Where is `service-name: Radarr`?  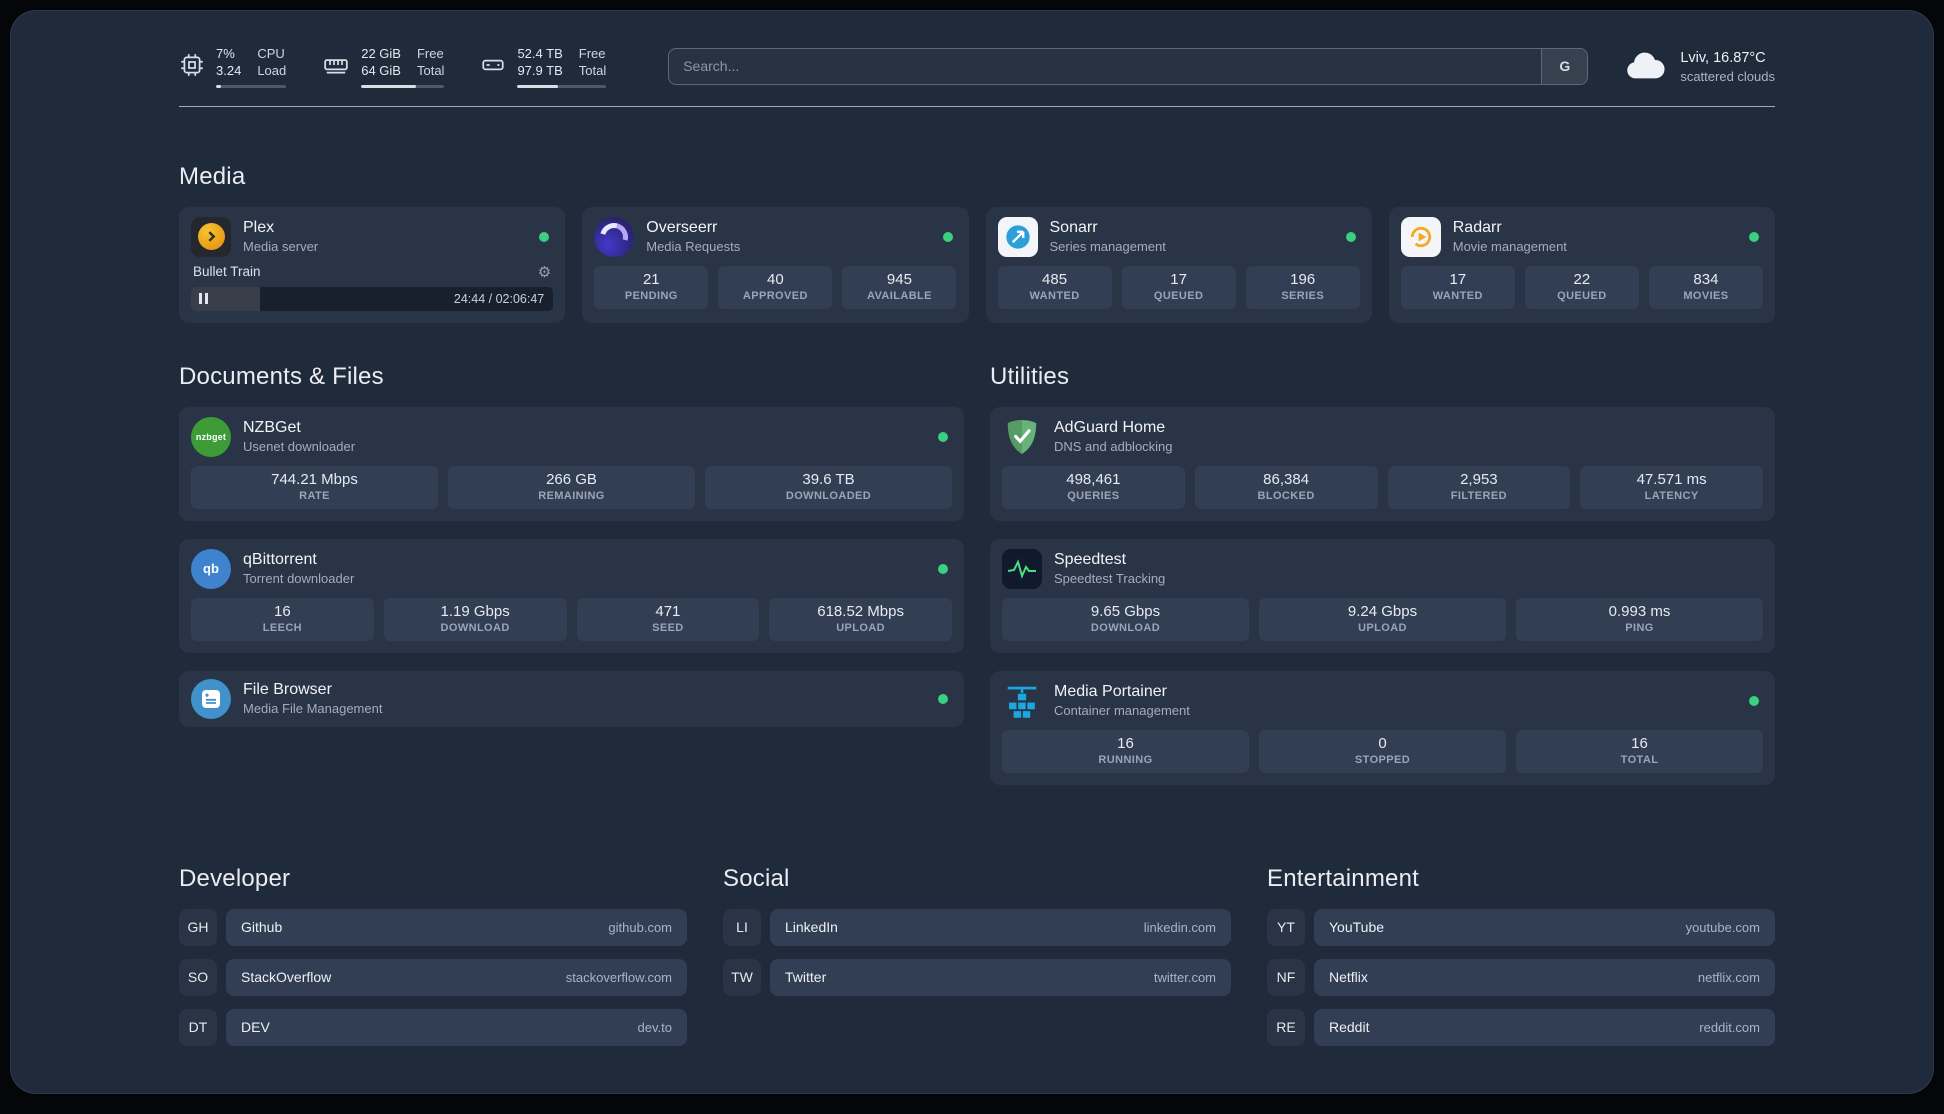 service-name: Radarr is located at coordinates (1477, 227).